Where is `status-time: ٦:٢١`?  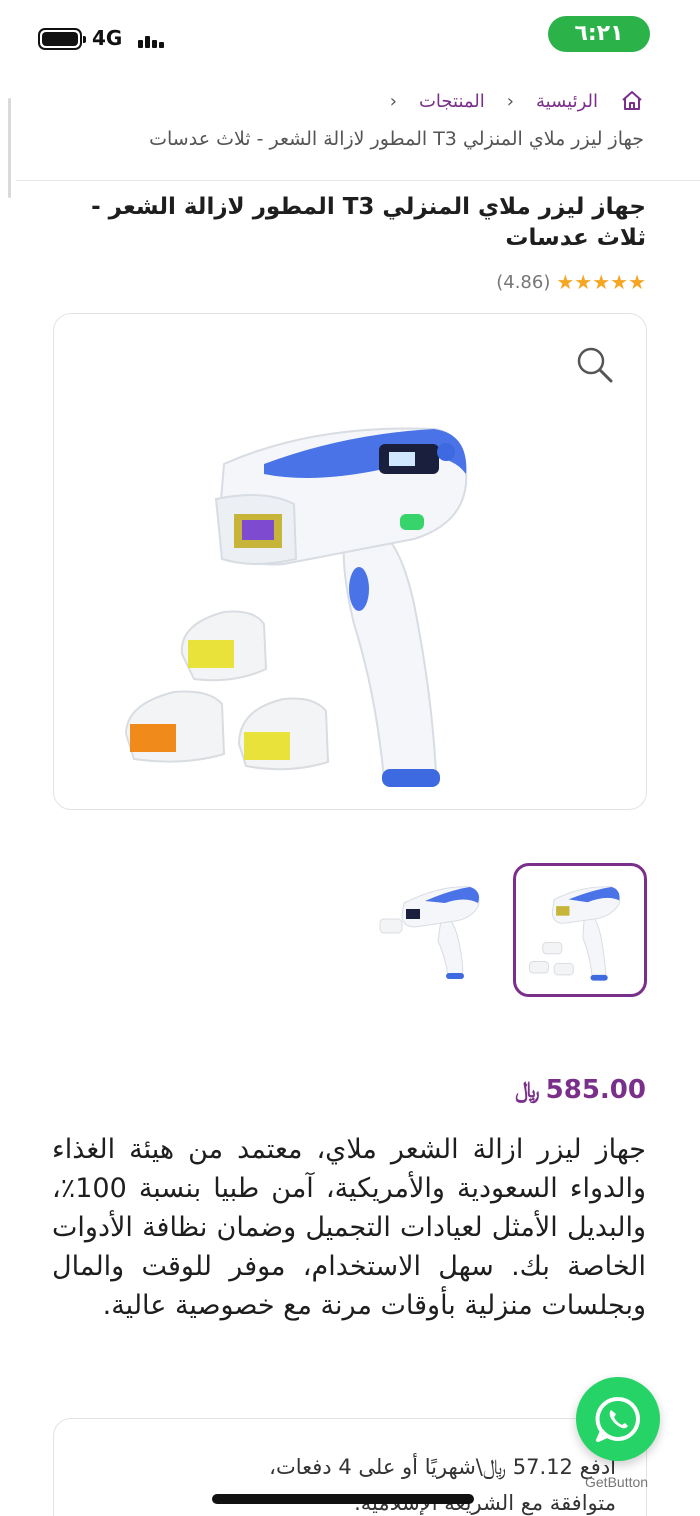
status-time: ٦:٢١ is located at coordinates (599, 34).